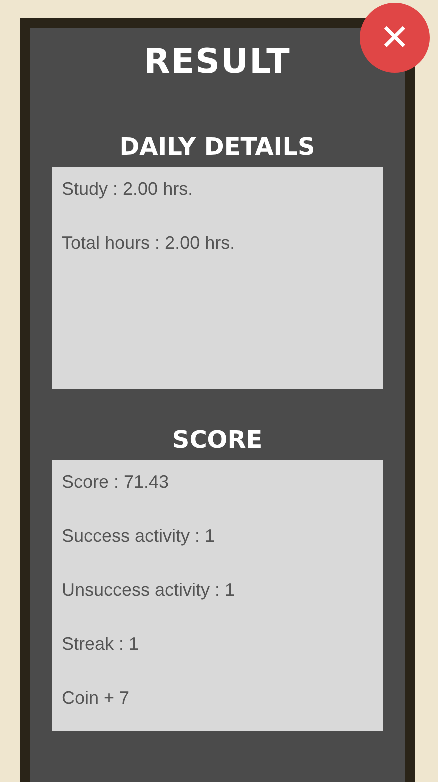 The image size is (438, 782). Describe the element at coordinates (116, 482) in the screenshot. I see `info-line: Score : 71.43` at that location.